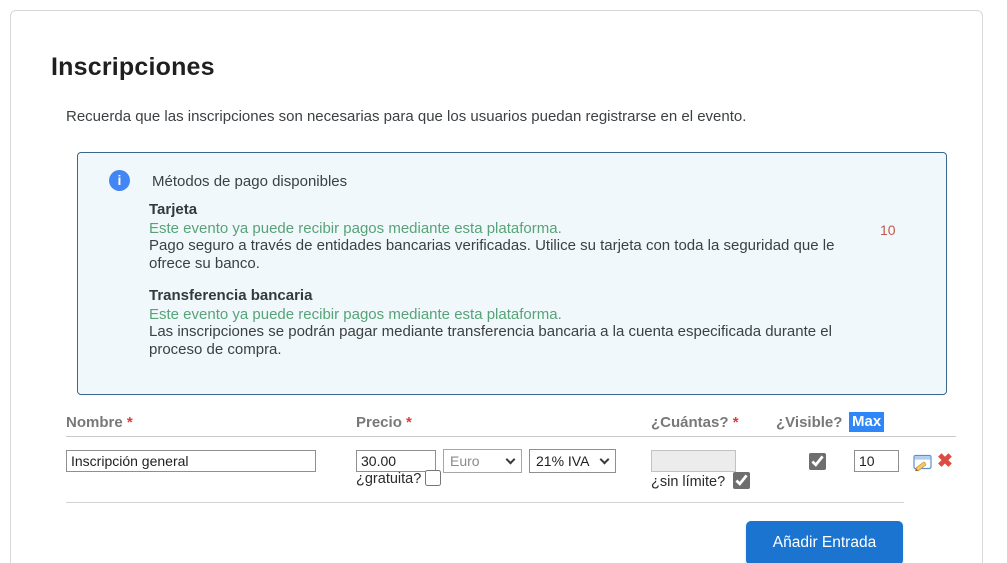 Image resolution: width=1007 pixels, height=563 pixels. I want to click on quantity-input, so click(693, 461).